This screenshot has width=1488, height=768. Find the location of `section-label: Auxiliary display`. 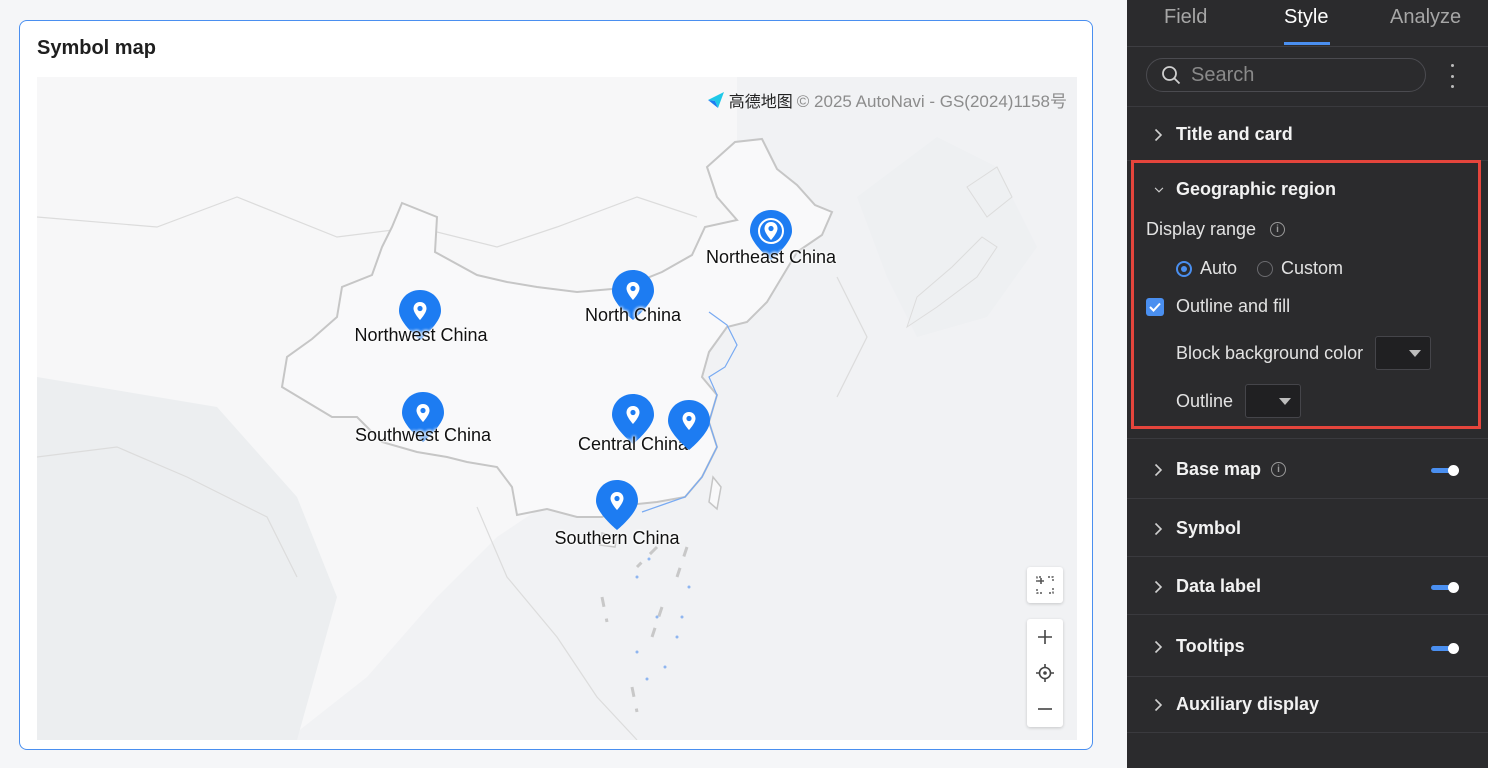

section-label: Auxiliary display is located at coordinates (1248, 704).